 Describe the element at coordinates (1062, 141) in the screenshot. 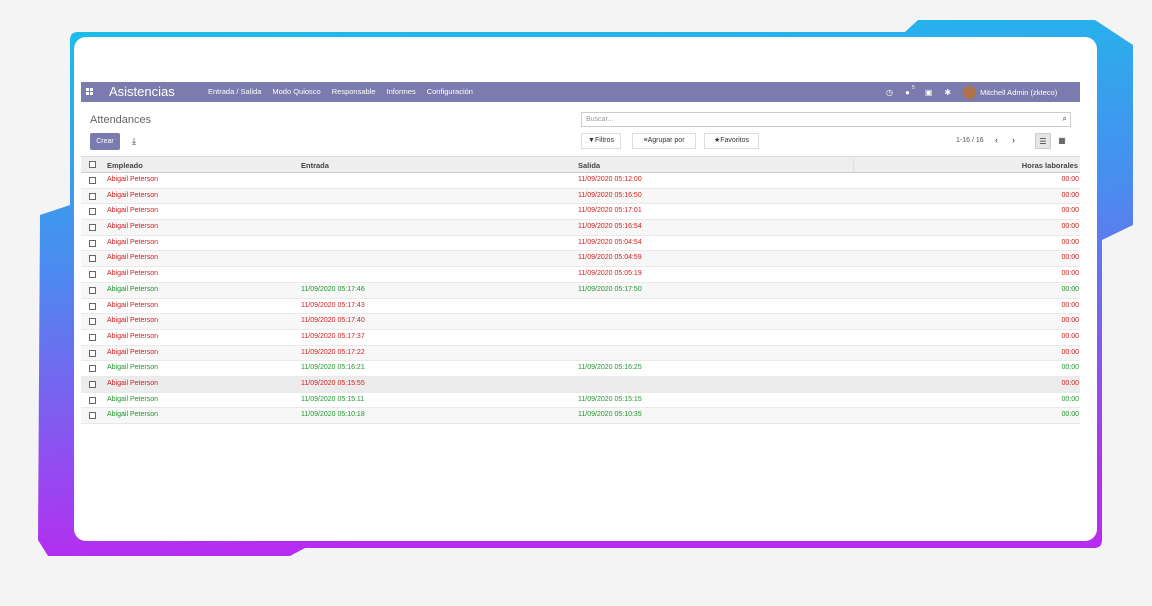

I see `kanban-view-icon: ▦` at that location.